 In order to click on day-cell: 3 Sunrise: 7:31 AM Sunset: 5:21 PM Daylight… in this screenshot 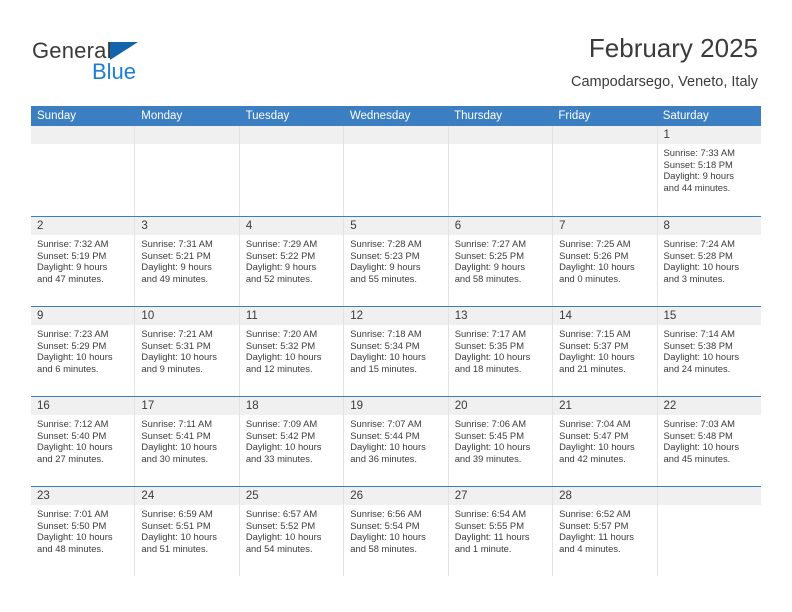, I will do `click(187, 261)`.